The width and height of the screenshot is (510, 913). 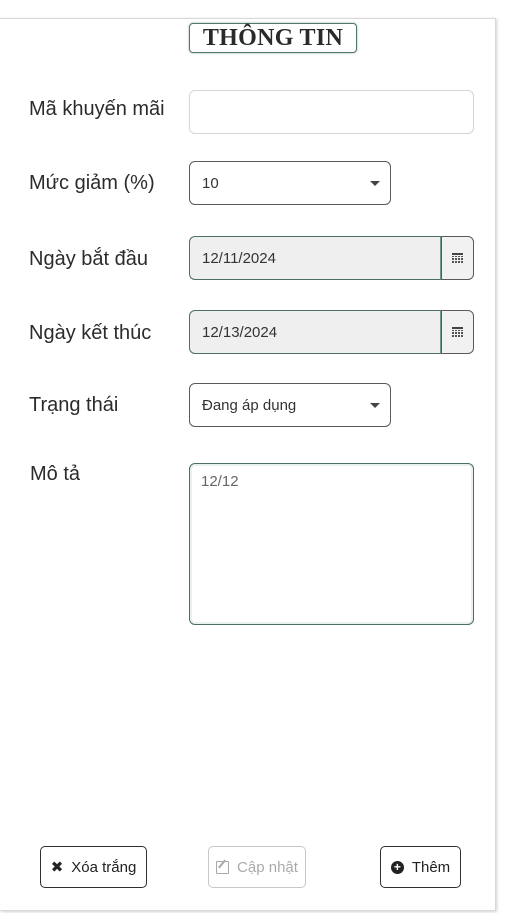 I want to click on update-button: Cập nhật, so click(x=257, y=867).